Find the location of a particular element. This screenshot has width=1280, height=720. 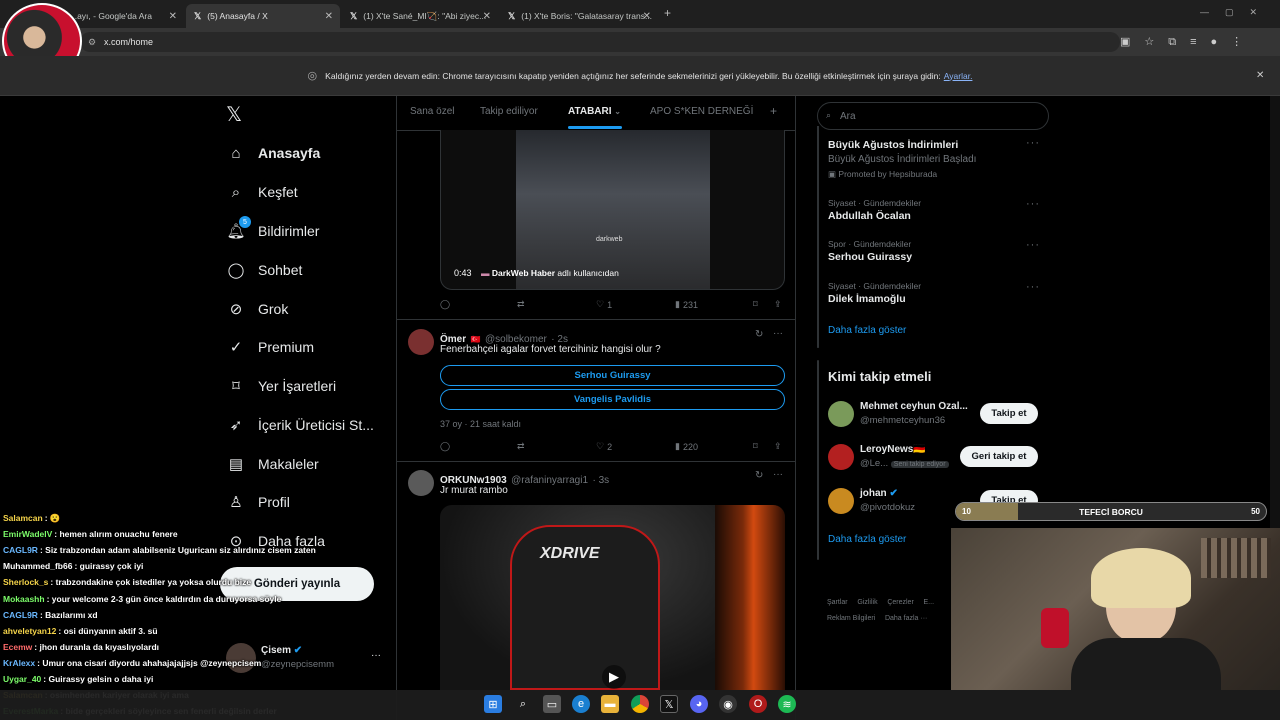

browser-tab-sane: 𝕏 (1) X'te Sané_MI🏹: "Abi ziyec... ✕ is located at coordinates (420, 16).